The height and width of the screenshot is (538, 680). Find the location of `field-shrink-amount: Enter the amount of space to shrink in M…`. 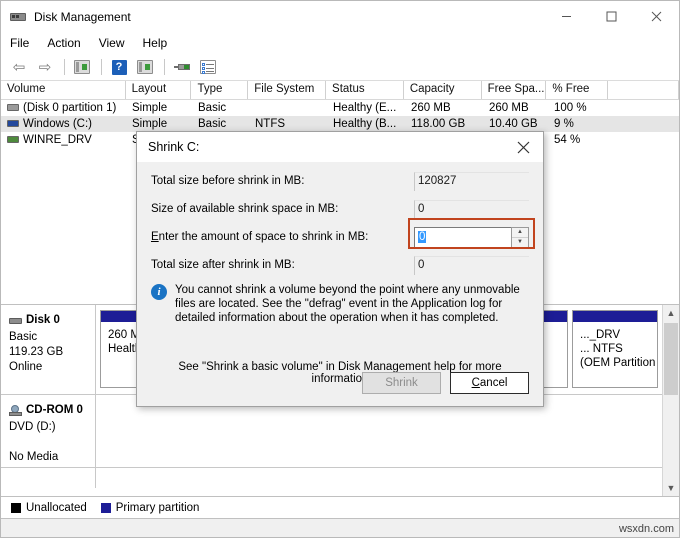

field-shrink-amount: Enter the amount of space to shrink in M… is located at coordinates (340, 237).